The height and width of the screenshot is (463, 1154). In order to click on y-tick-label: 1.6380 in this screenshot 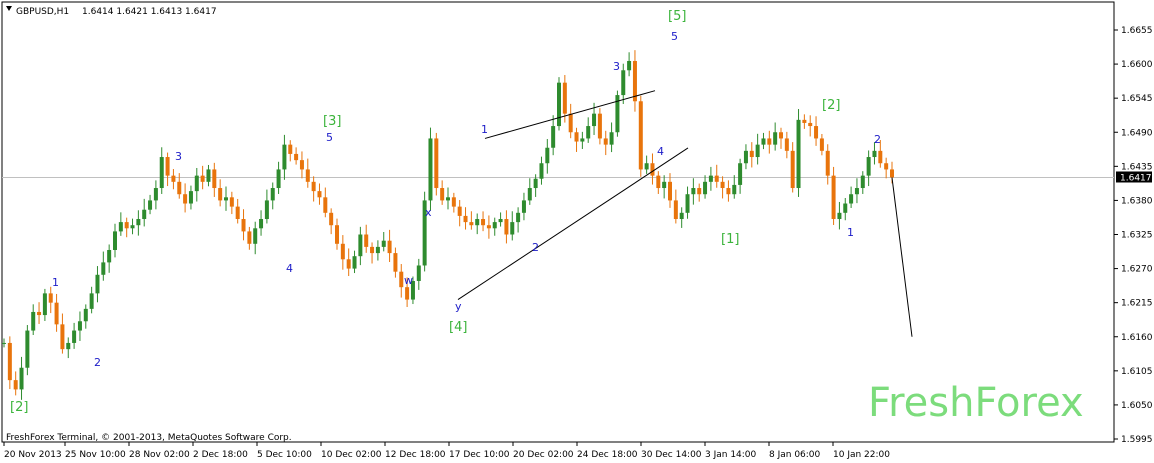, I will do `click(1137, 201)`.